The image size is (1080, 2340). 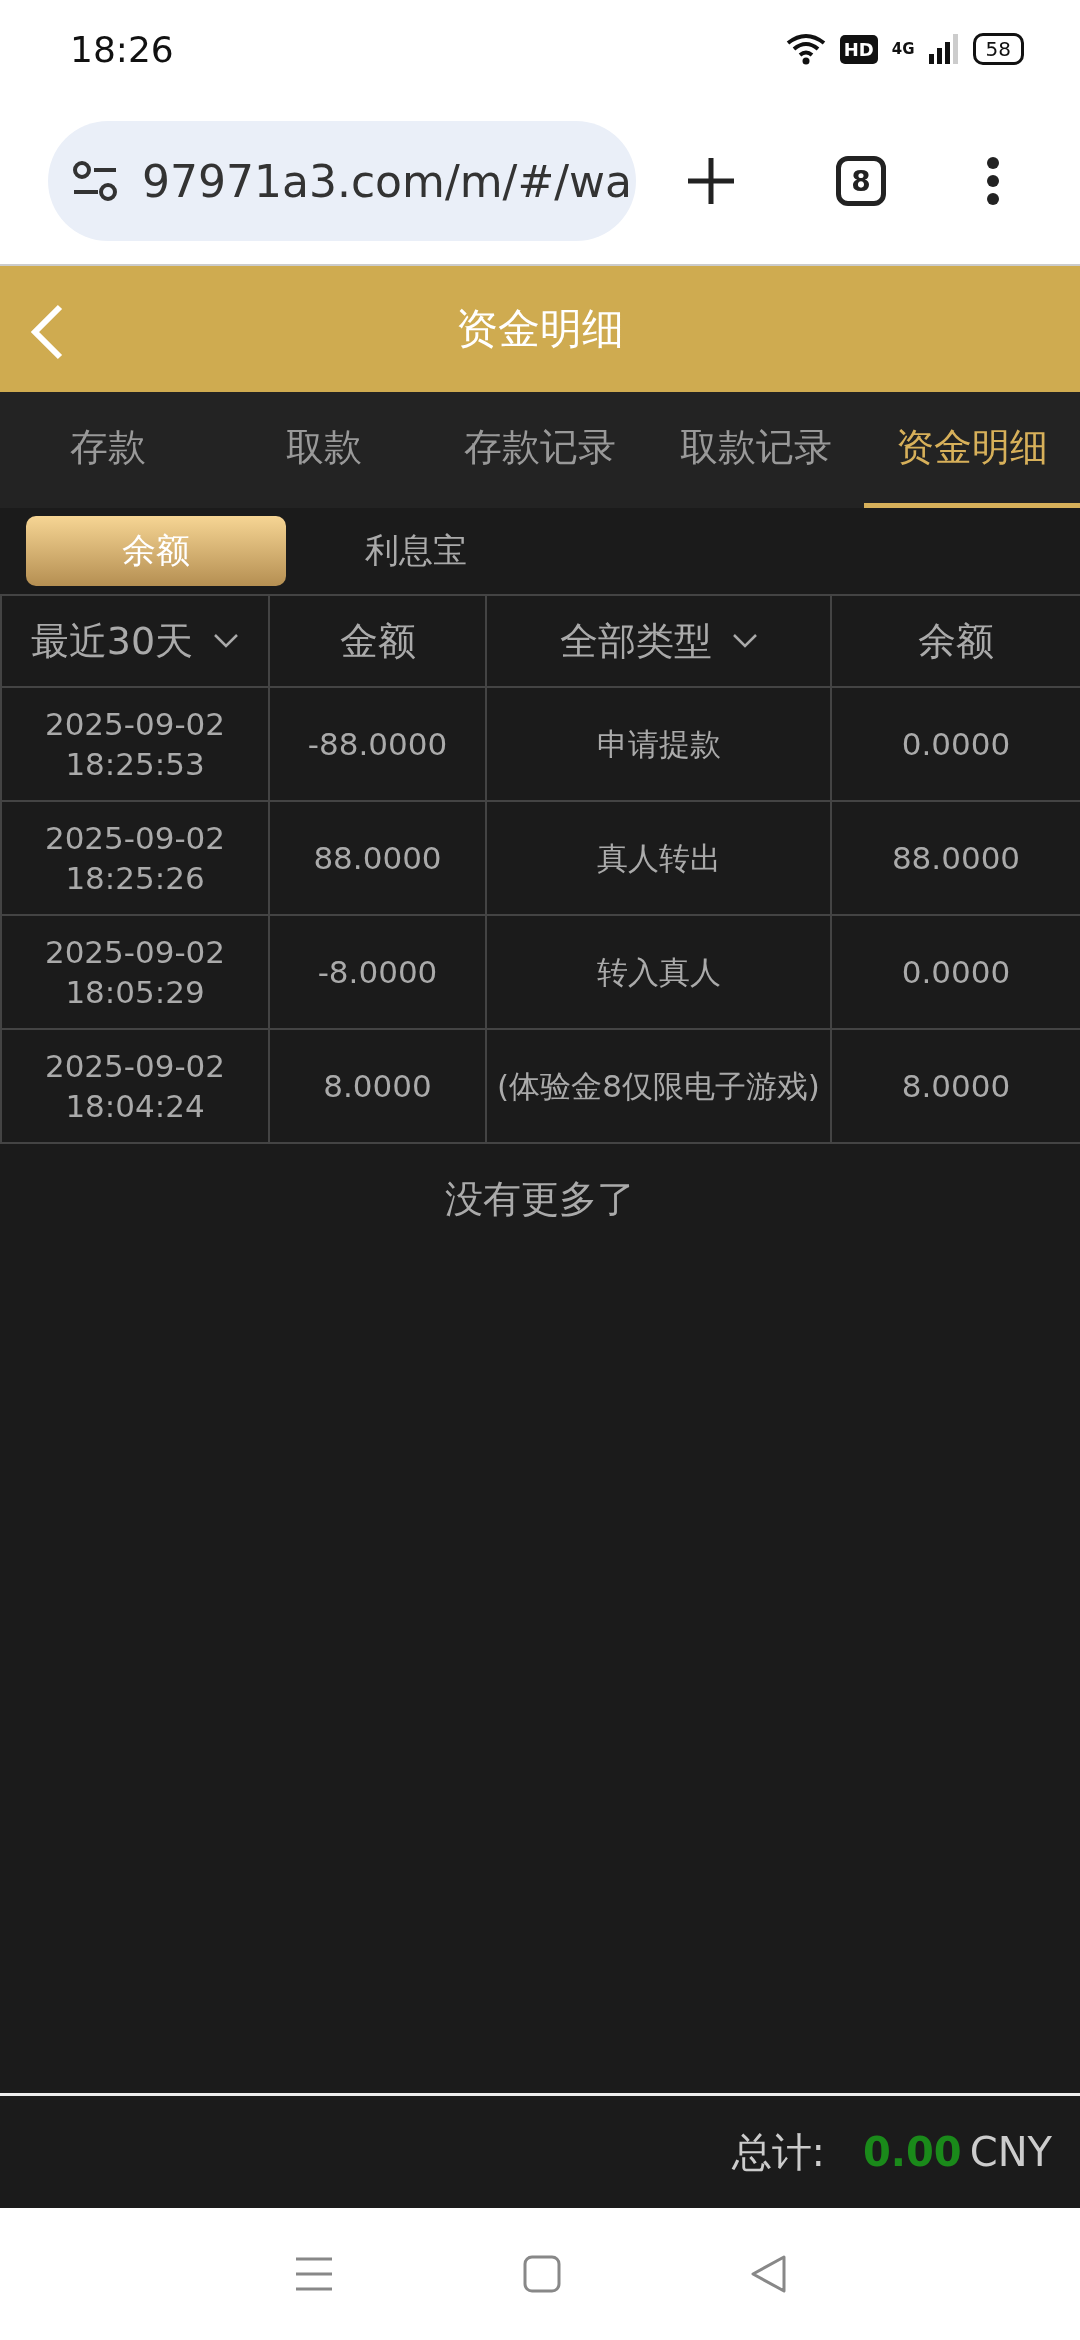 What do you see at coordinates (955, 641) in the screenshot?
I see `column-header: 余额` at bounding box center [955, 641].